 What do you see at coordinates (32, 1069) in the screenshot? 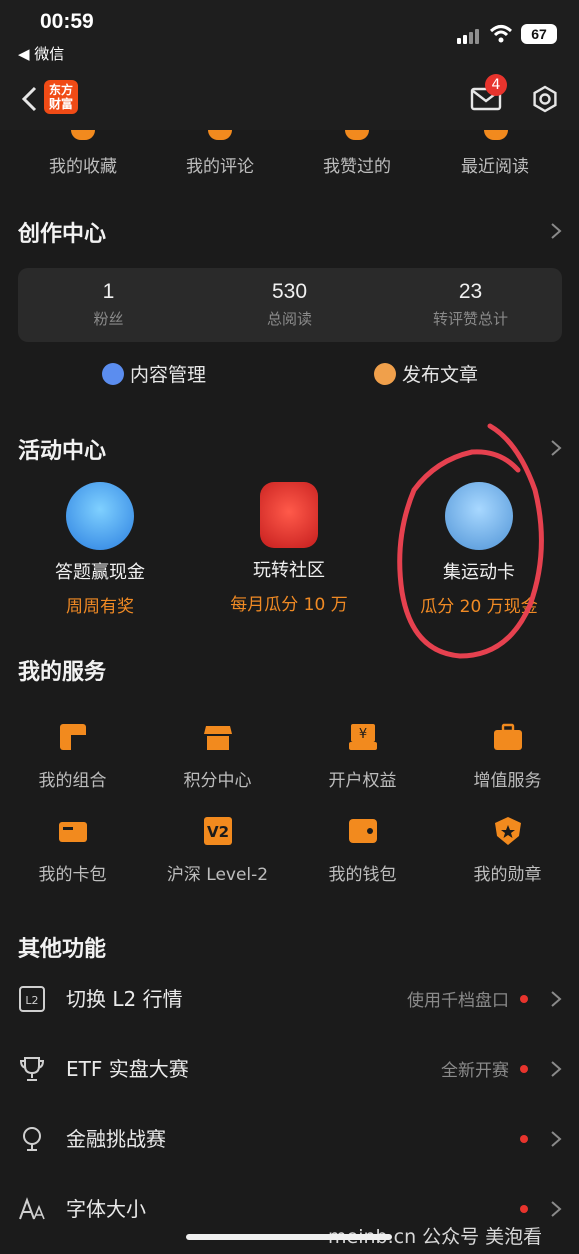
I see `trophy-icon` at bounding box center [32, 1069].